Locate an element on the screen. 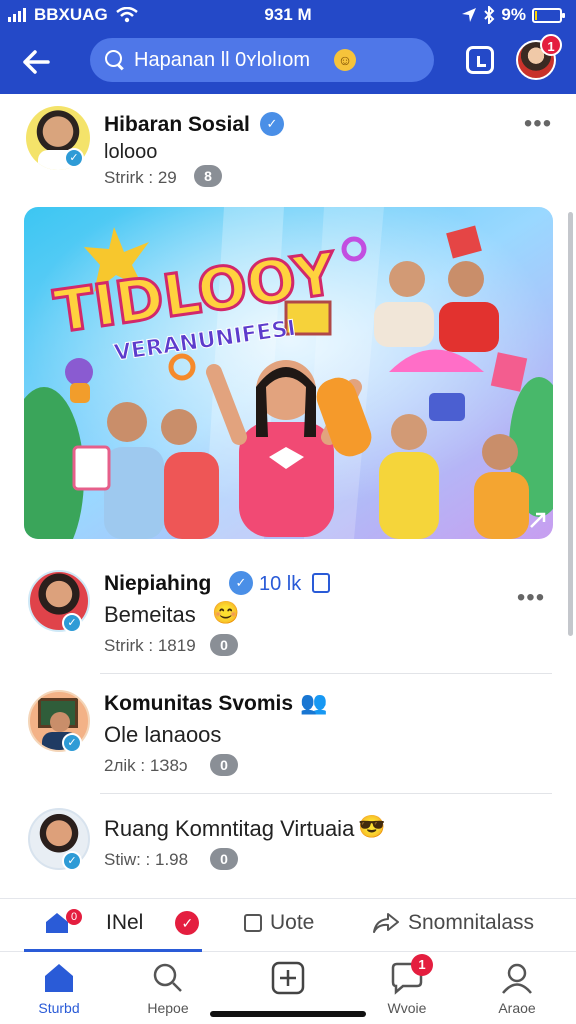  battery-icon is located at coordinates (548, 15).